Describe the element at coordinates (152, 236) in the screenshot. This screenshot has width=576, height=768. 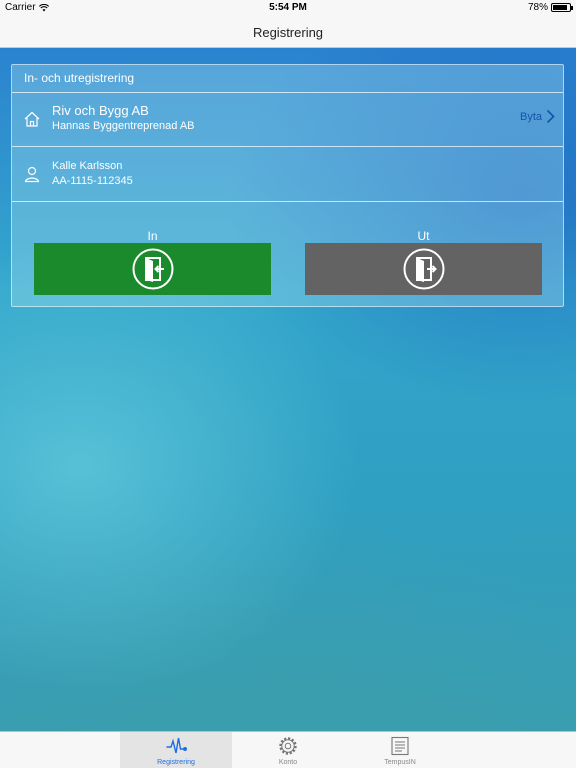
I see `in-label: In` at that location.